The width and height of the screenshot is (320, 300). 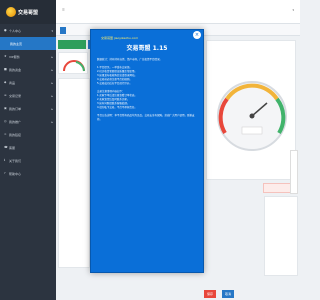 What do you see at coordinates (28, 56) in the screenshot?
I see `sidebar-item-vip: ★ VIP服务 ▸` at bounding box center [28, 56].